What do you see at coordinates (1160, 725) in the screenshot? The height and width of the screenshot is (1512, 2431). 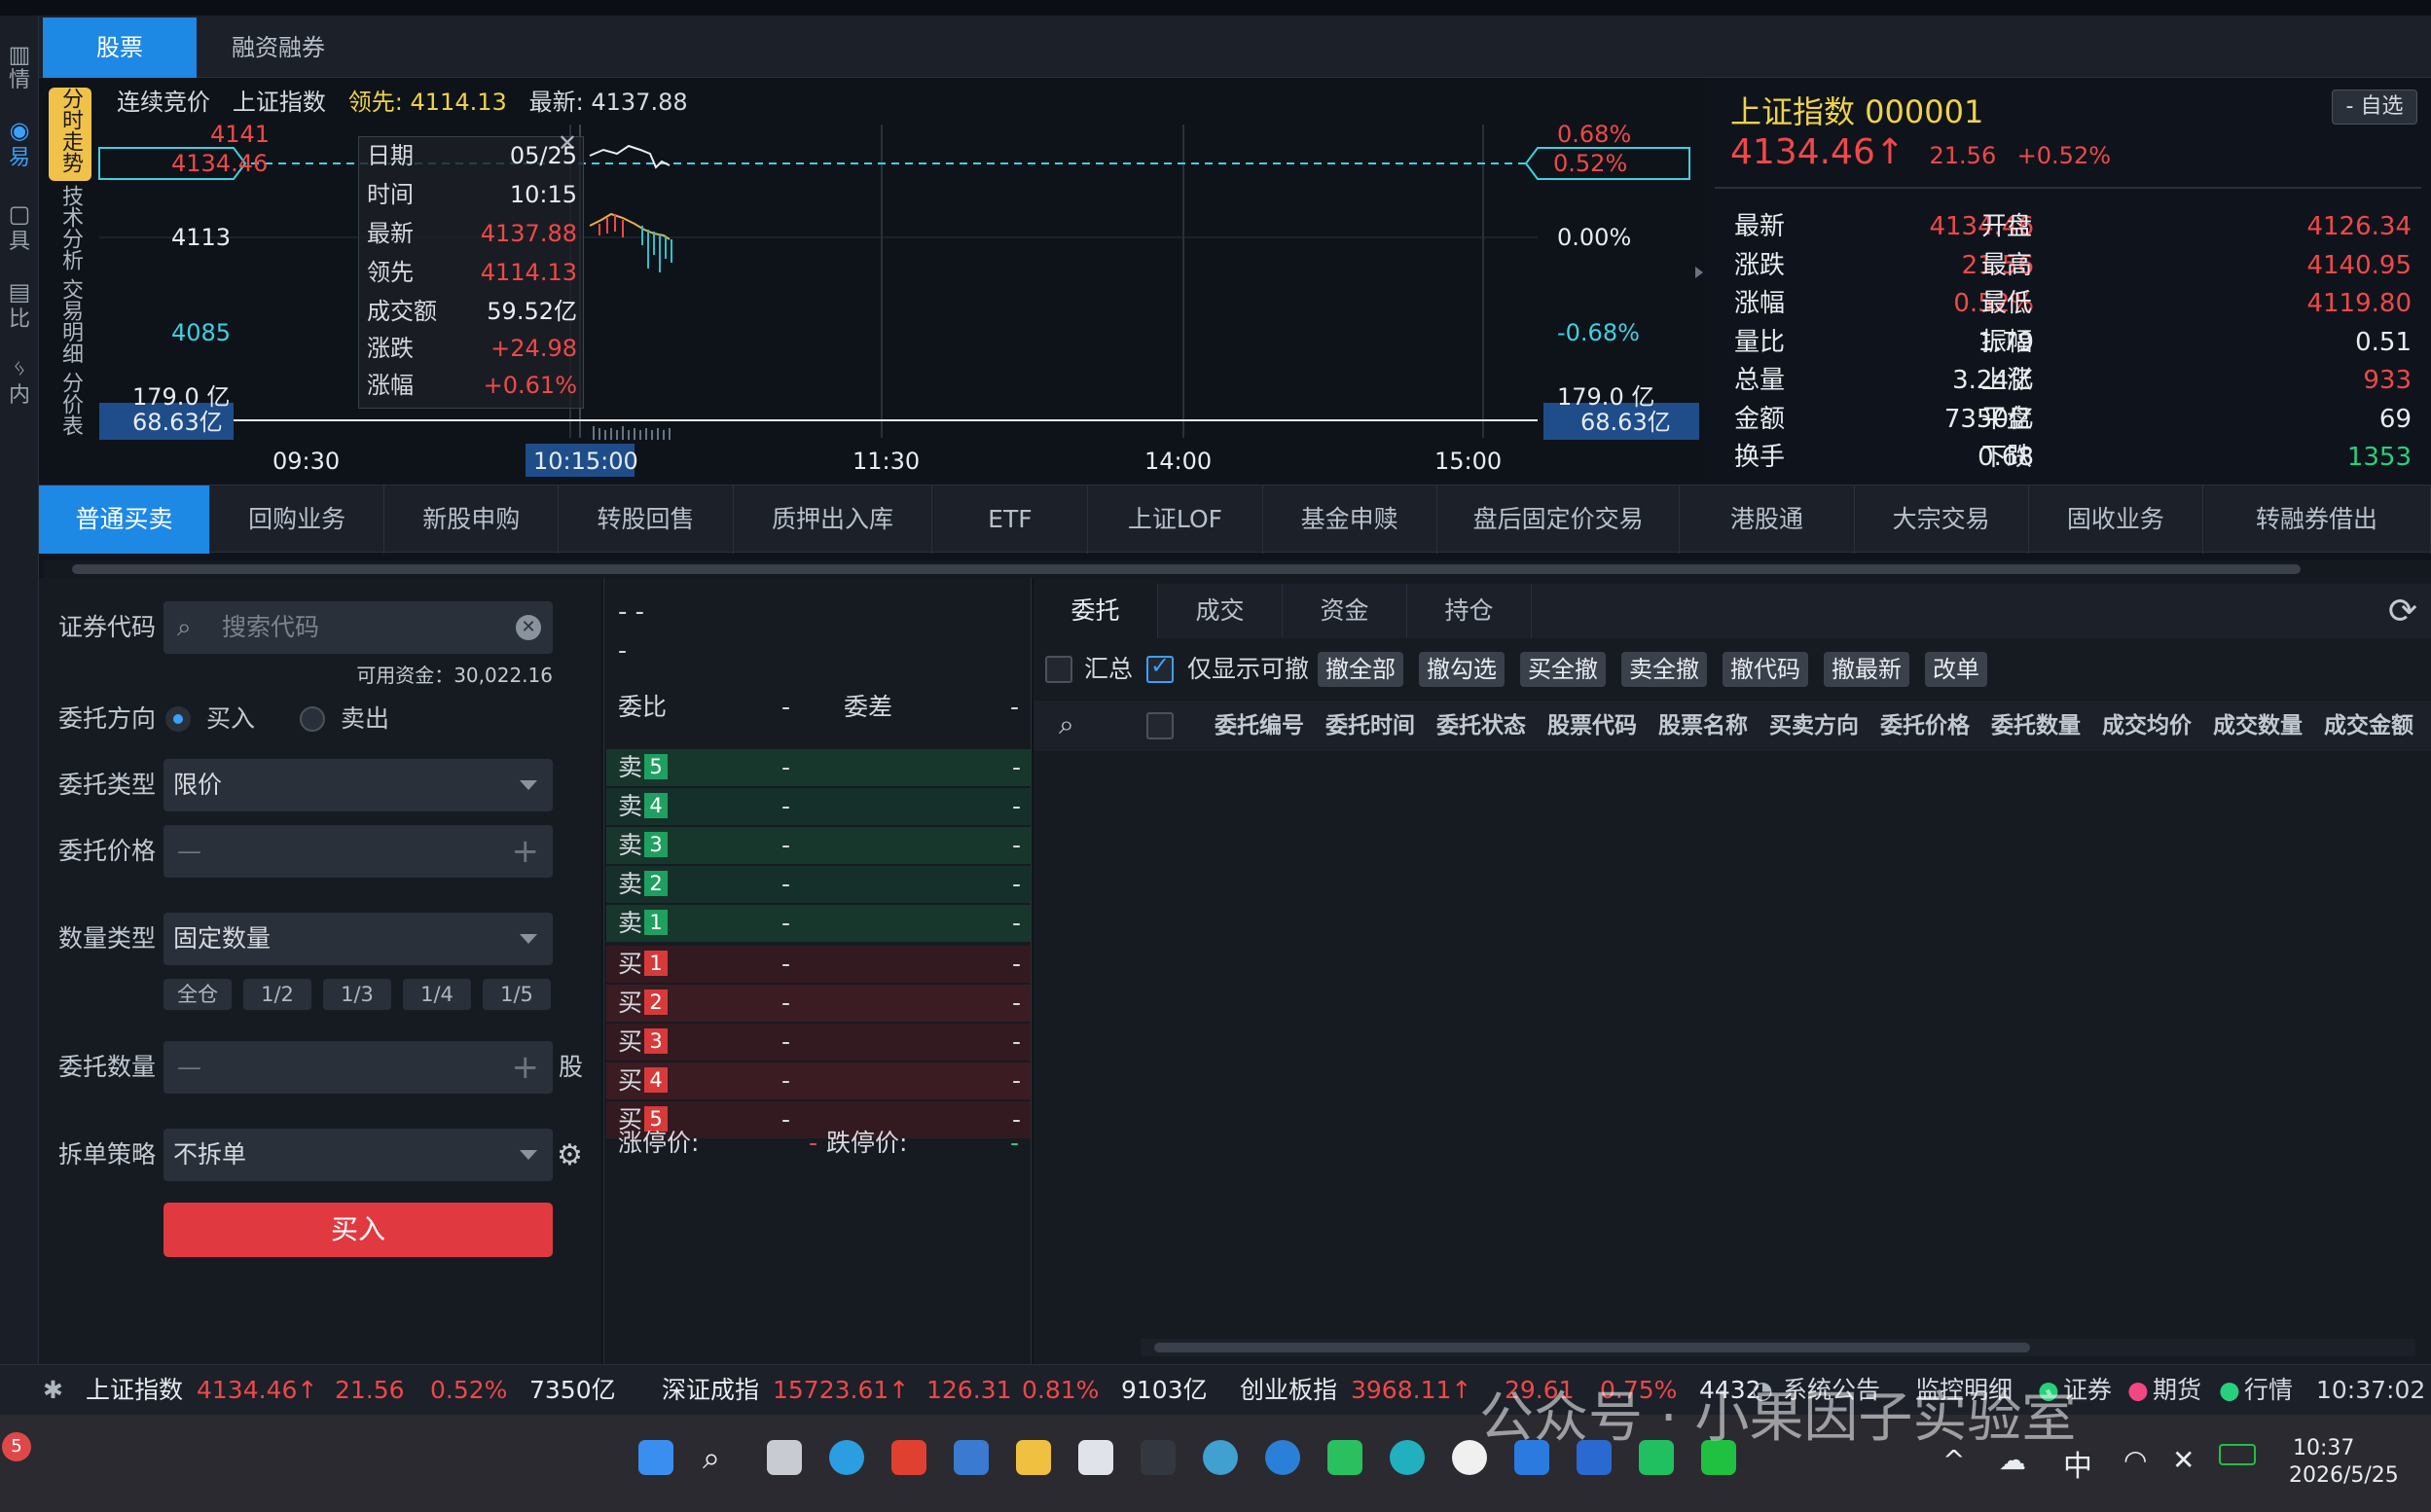 I see `select-all-checkbox` at bounding box center [1160, 725].